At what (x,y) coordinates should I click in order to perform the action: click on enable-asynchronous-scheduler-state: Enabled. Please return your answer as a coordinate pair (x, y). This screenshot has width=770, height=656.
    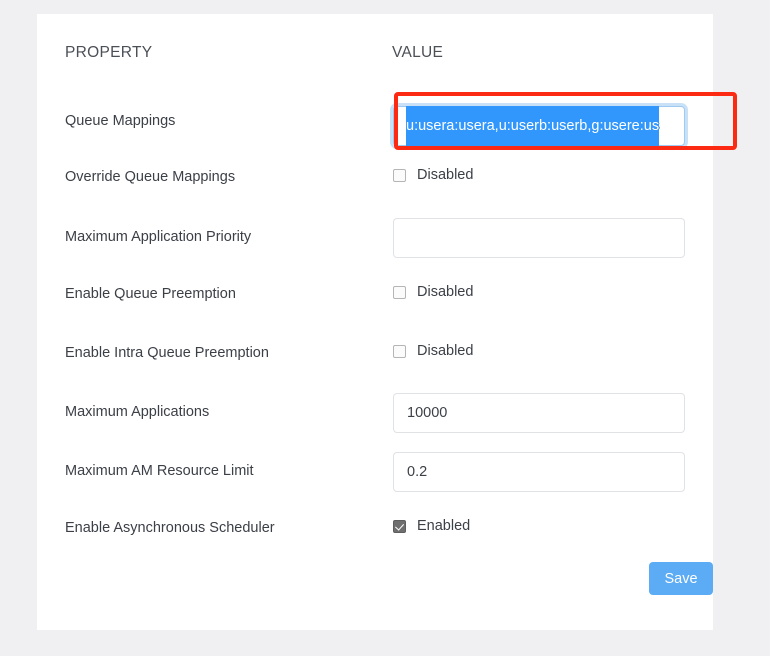
    Looking at the image, I should click on (444, 526).